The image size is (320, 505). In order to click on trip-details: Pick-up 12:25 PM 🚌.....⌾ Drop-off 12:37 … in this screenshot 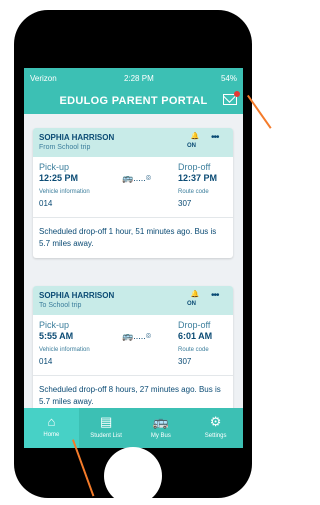, I will do `click(133, 187)`.